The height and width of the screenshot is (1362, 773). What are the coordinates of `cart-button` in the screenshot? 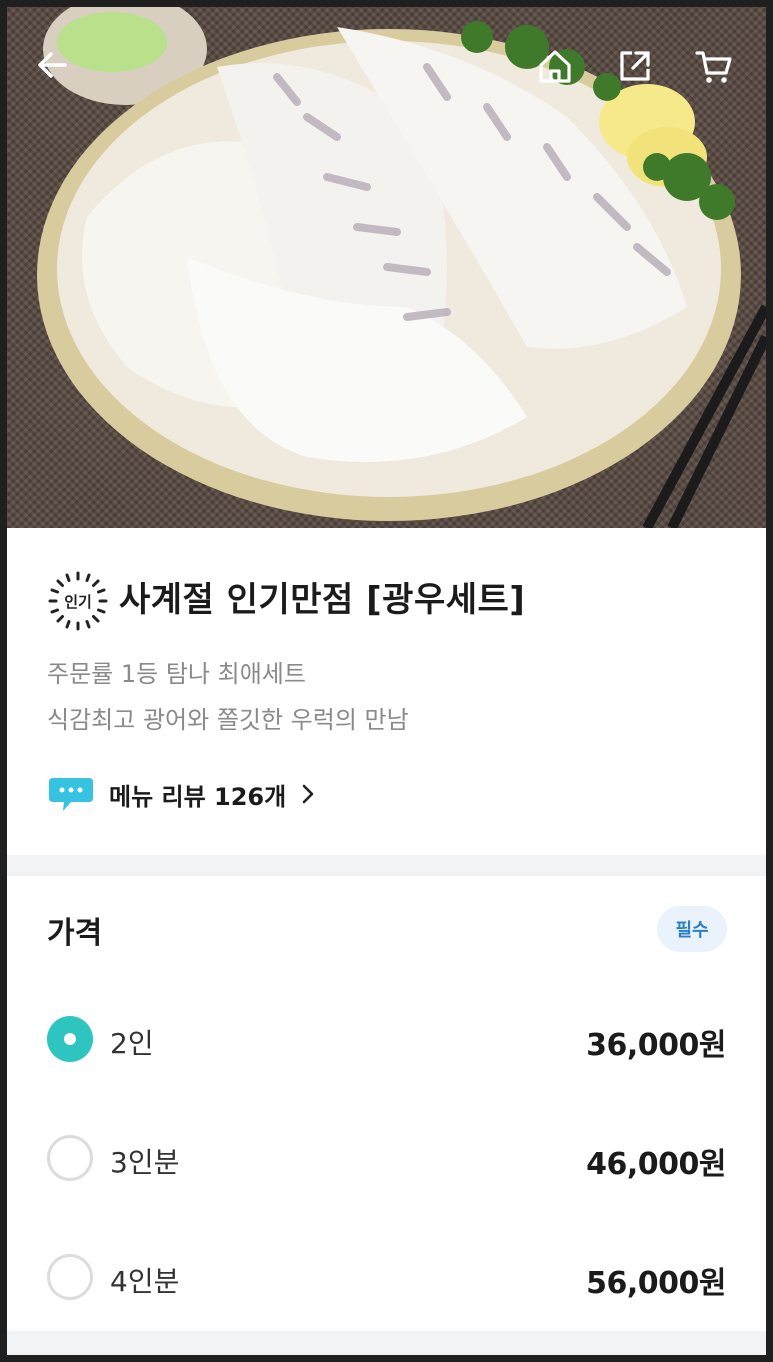 It's located at (716, 69).